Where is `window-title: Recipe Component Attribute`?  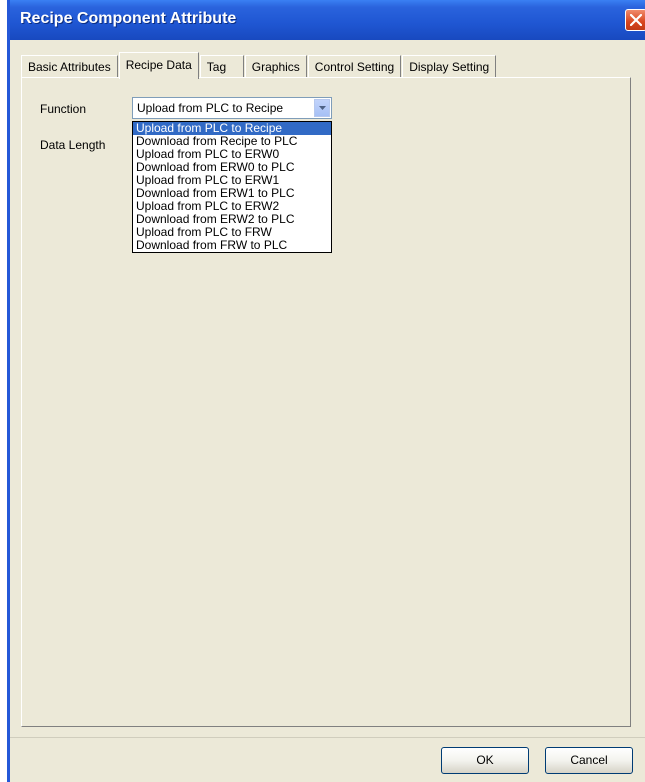 window-title: Recipe Component Attribute is located at coordinates (128, 18).